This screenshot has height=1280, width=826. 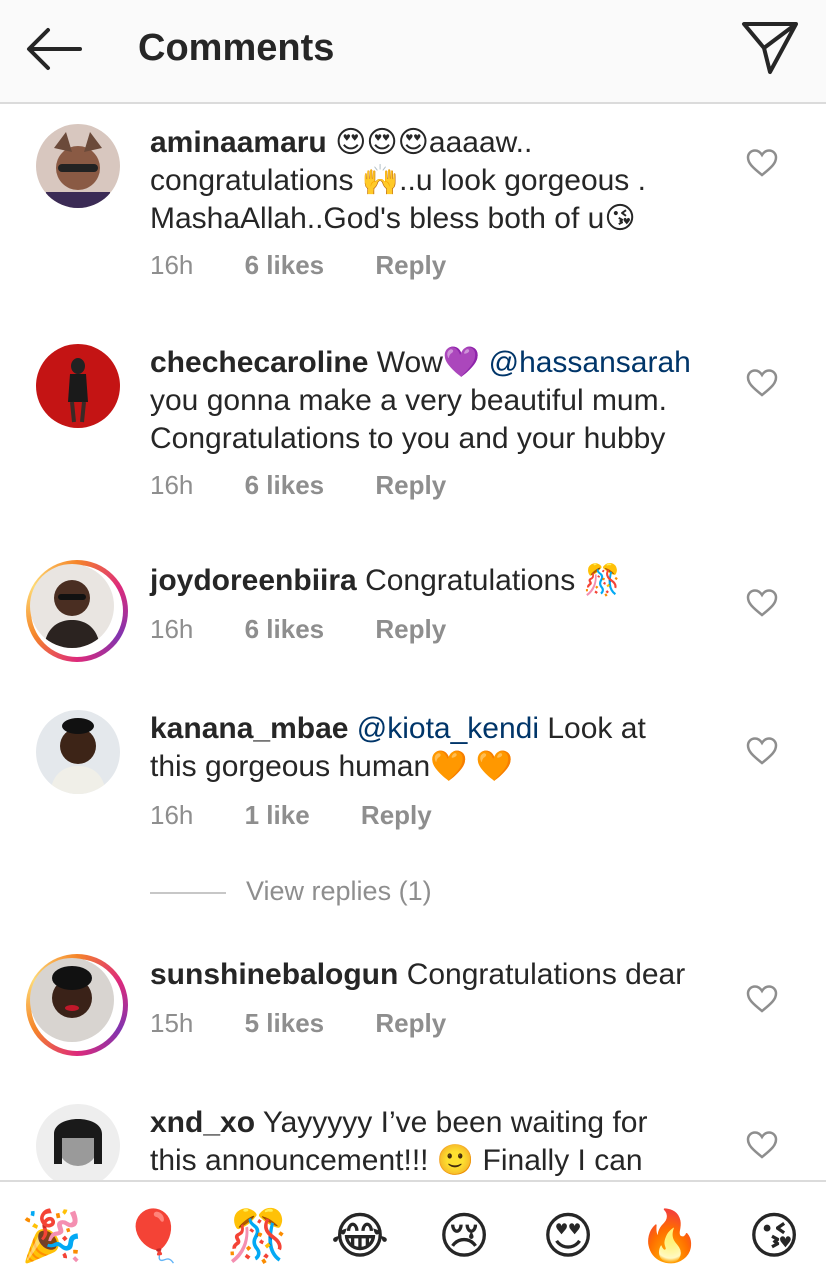 I want to click on header-bar: Comments, so click(x=413, y=52).